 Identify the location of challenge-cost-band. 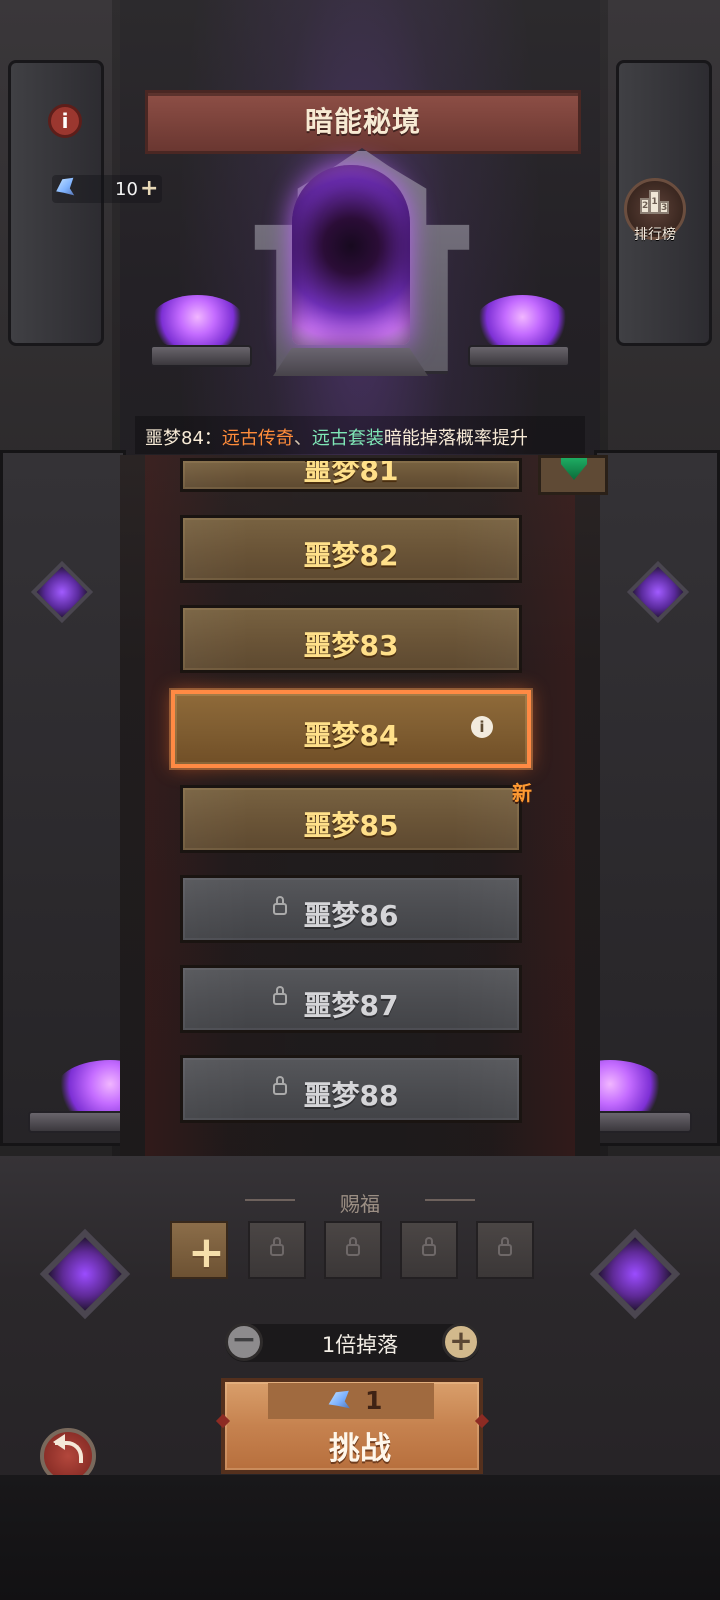
(351, 1401).